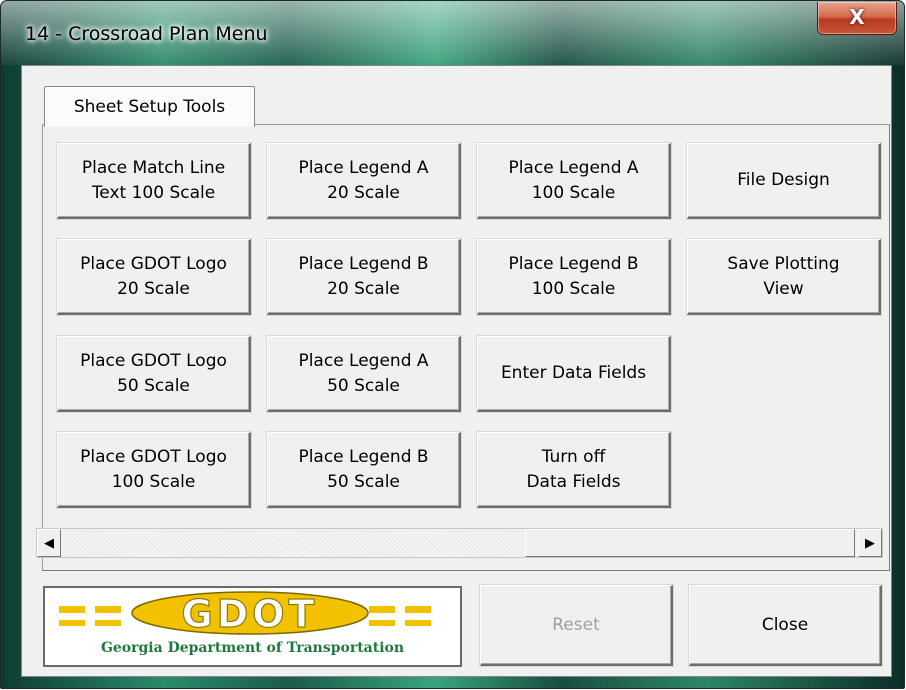  I want to click on tab-sheet-setup-tools: Sheet Setup Tools, so click(149, 106).